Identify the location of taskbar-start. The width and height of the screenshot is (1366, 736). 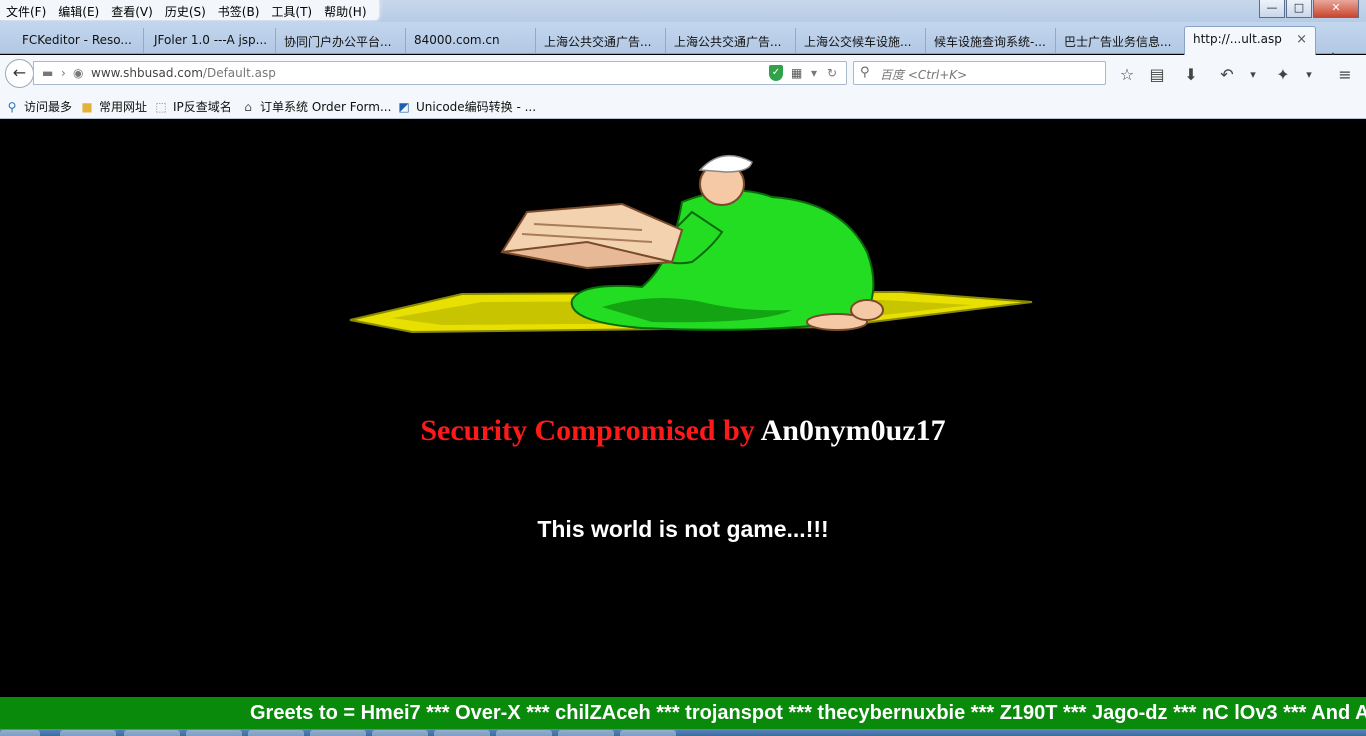
(20, 733).